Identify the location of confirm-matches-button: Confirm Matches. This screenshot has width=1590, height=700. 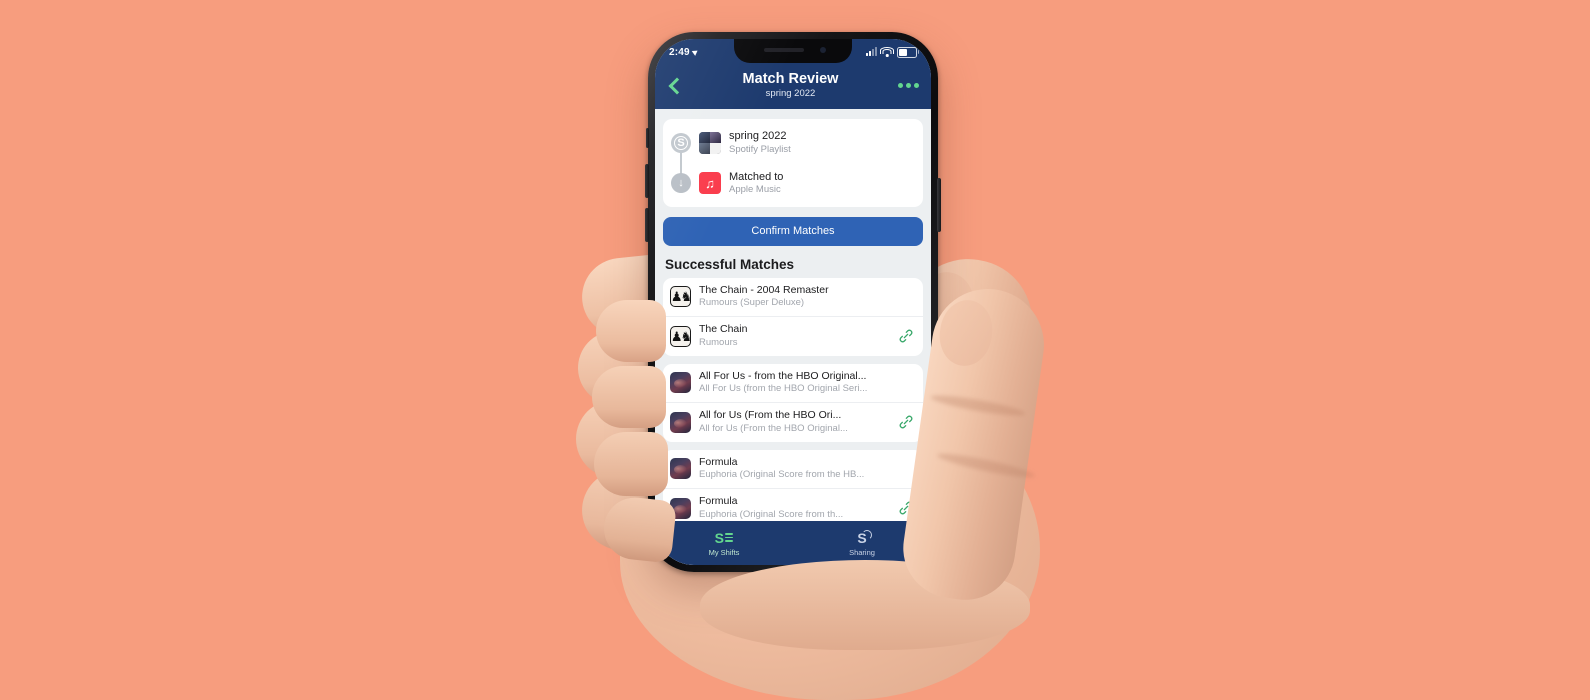
(793, 231).